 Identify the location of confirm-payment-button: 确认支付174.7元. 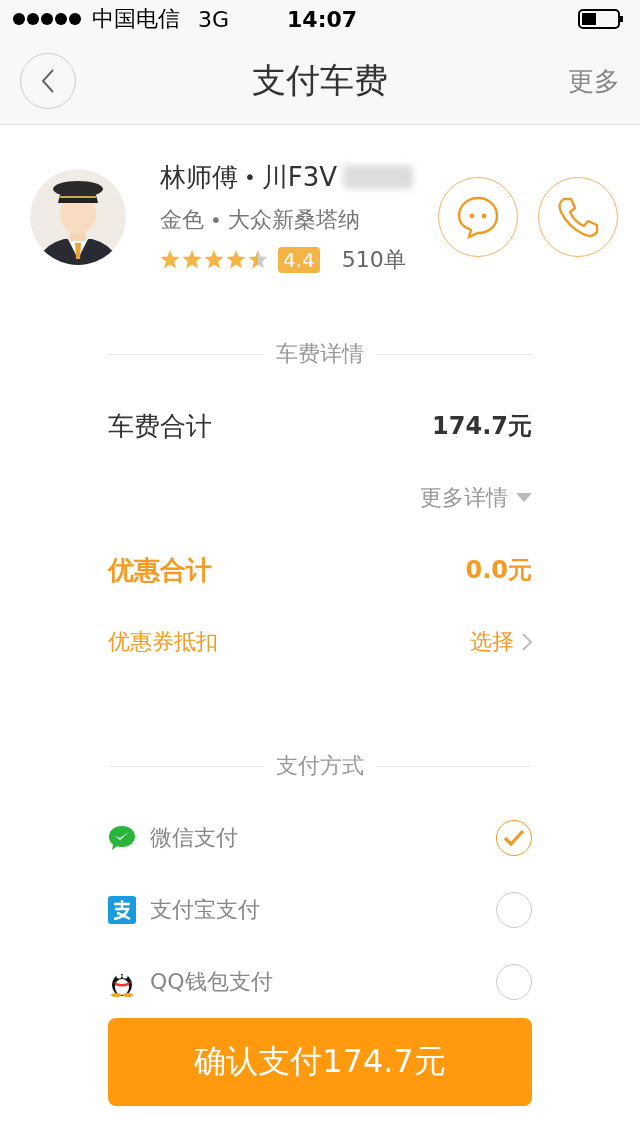
(320, 1062).